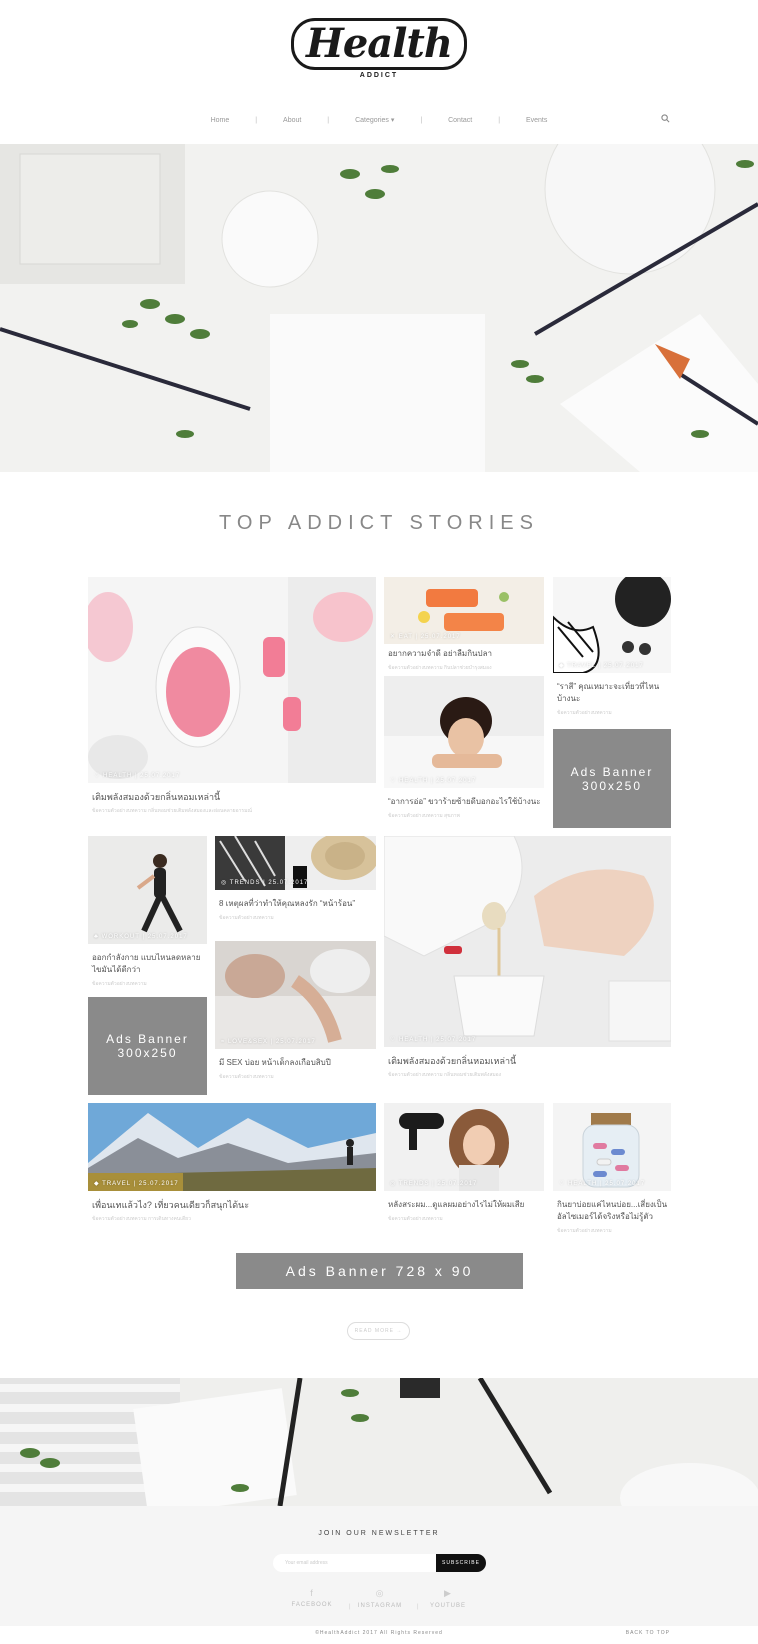 This screenshot has height=1644, width=758. I want to click on subscribe-button: SUBSCRIBE, so click(461, 1563).